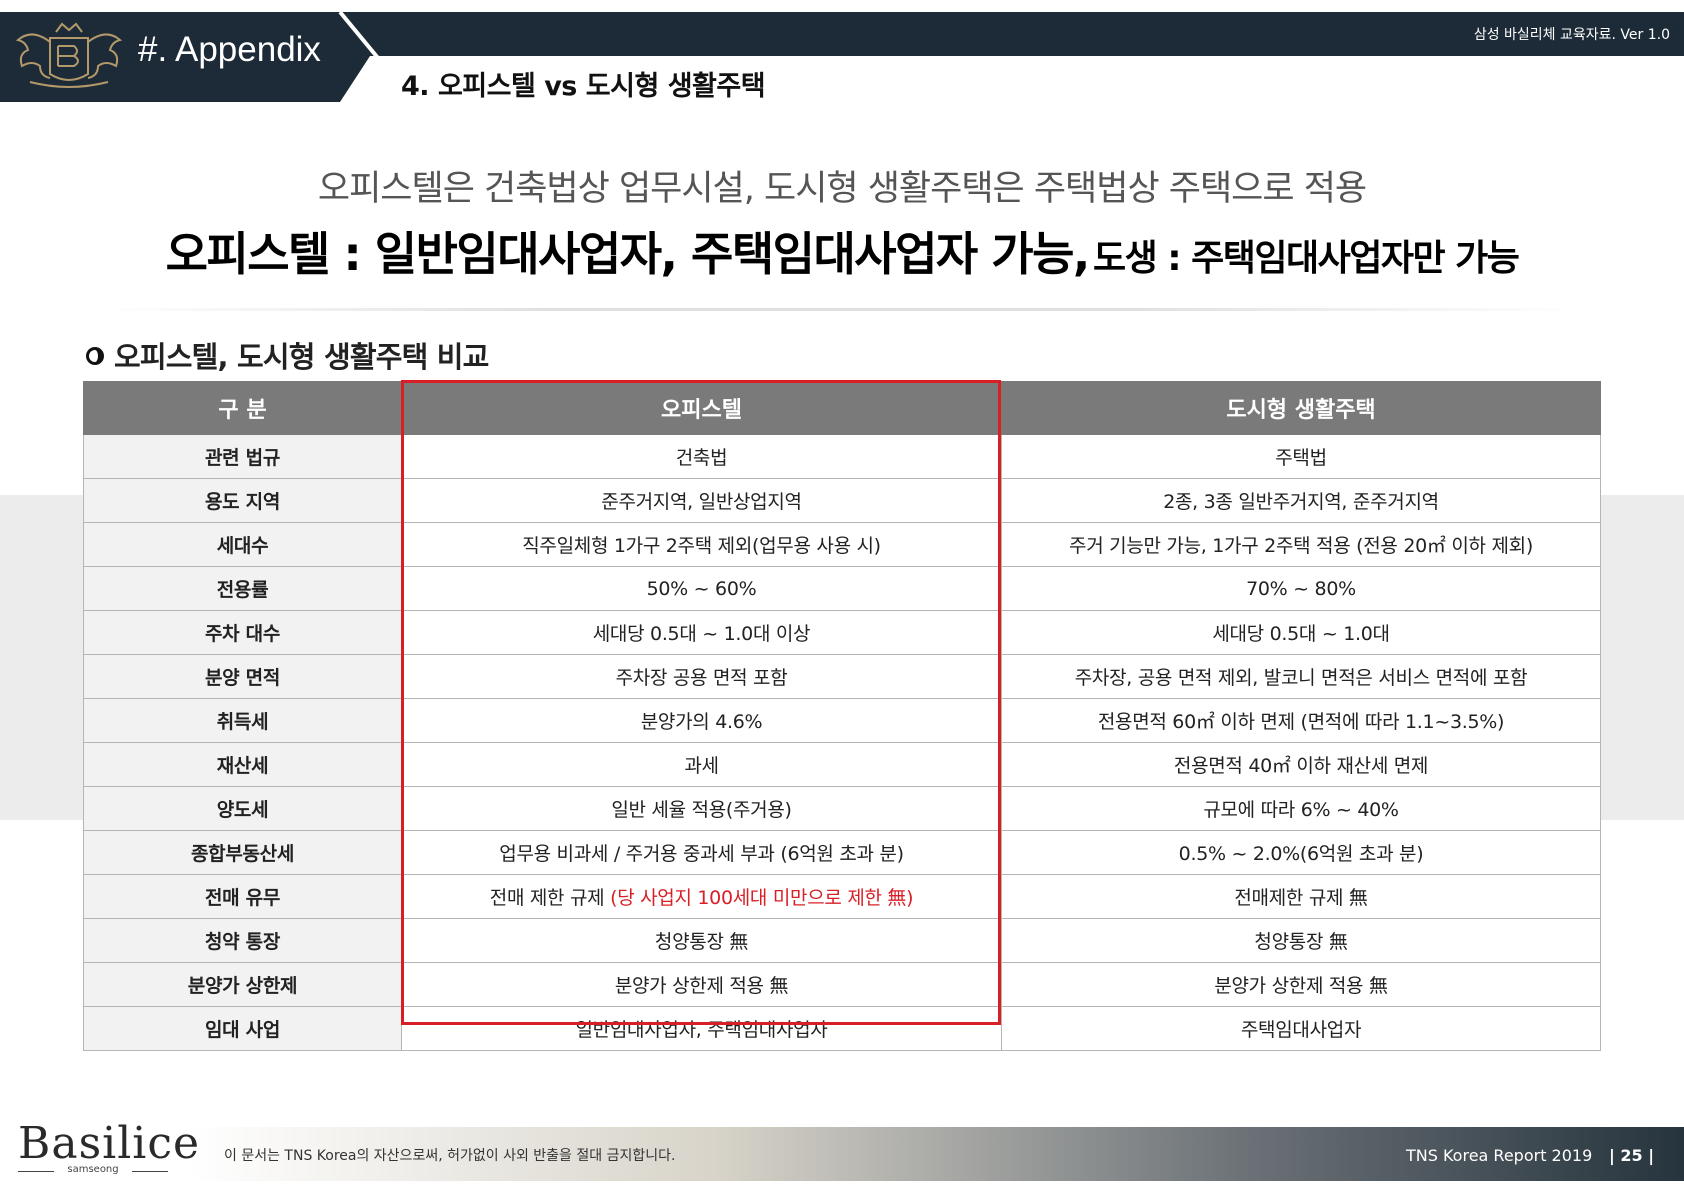 The width and height of the screenshot is (1684, 1191). What do you see at coordinates (1632, 1155) in the screenshot?
I see `page-number: | 25 |` at bounding box center [1632, 1155].